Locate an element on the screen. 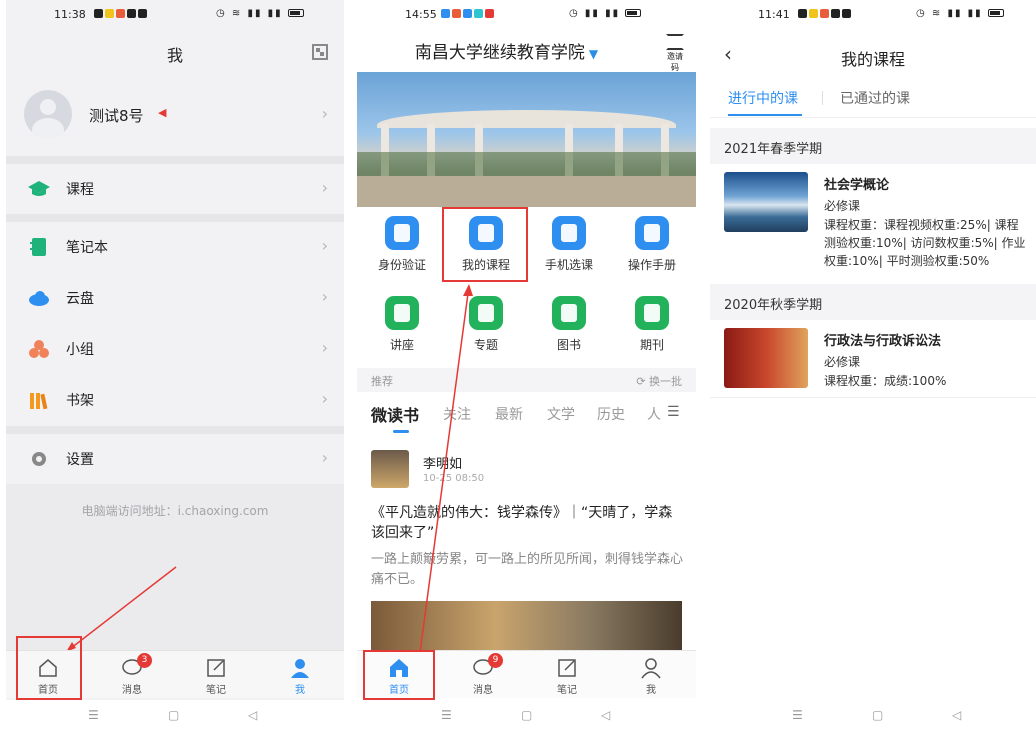  status-time: 11:41 is located at coordinates (774, 14).